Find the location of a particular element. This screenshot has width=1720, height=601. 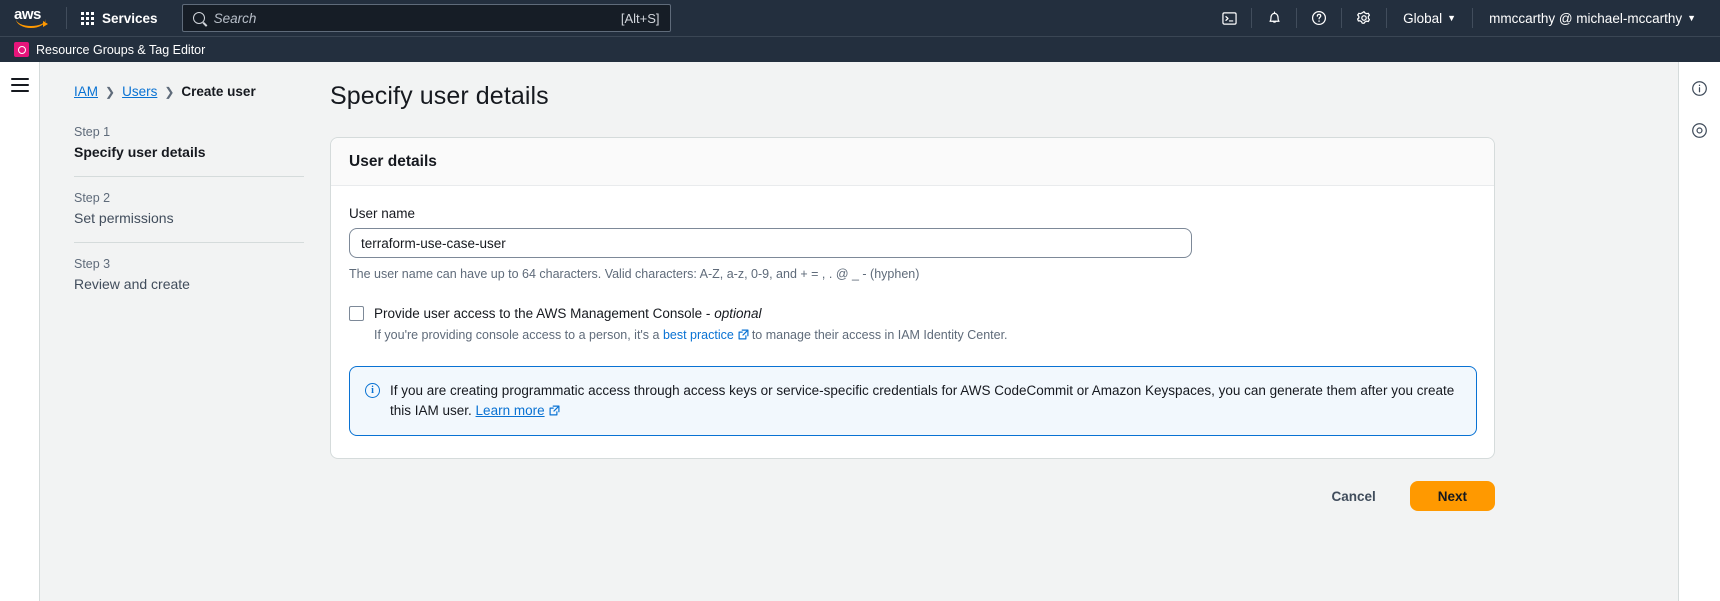

console-access-optional-tag: optional is located at coordinates (738, 313).